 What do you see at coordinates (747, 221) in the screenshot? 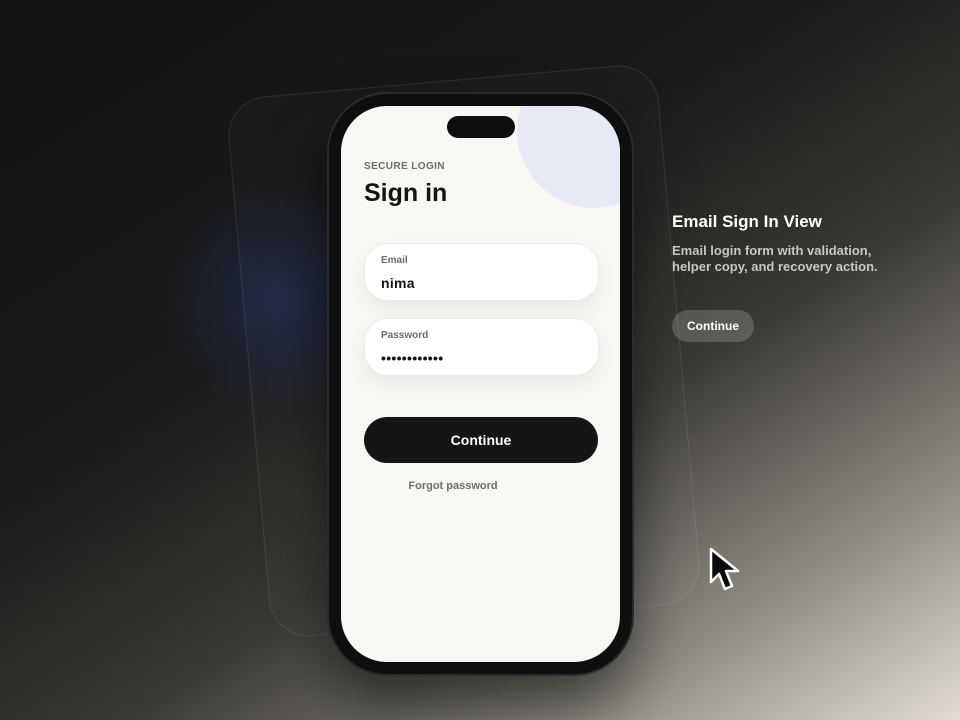
I see `side-panel-title: Email Sign In View` at bounding box center [747, 221].